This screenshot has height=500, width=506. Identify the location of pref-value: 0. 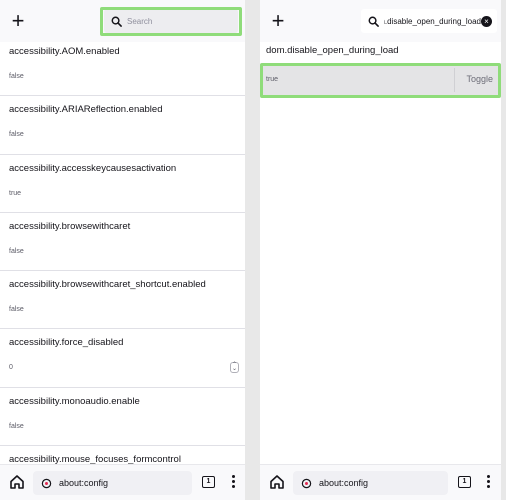
(11, 367).